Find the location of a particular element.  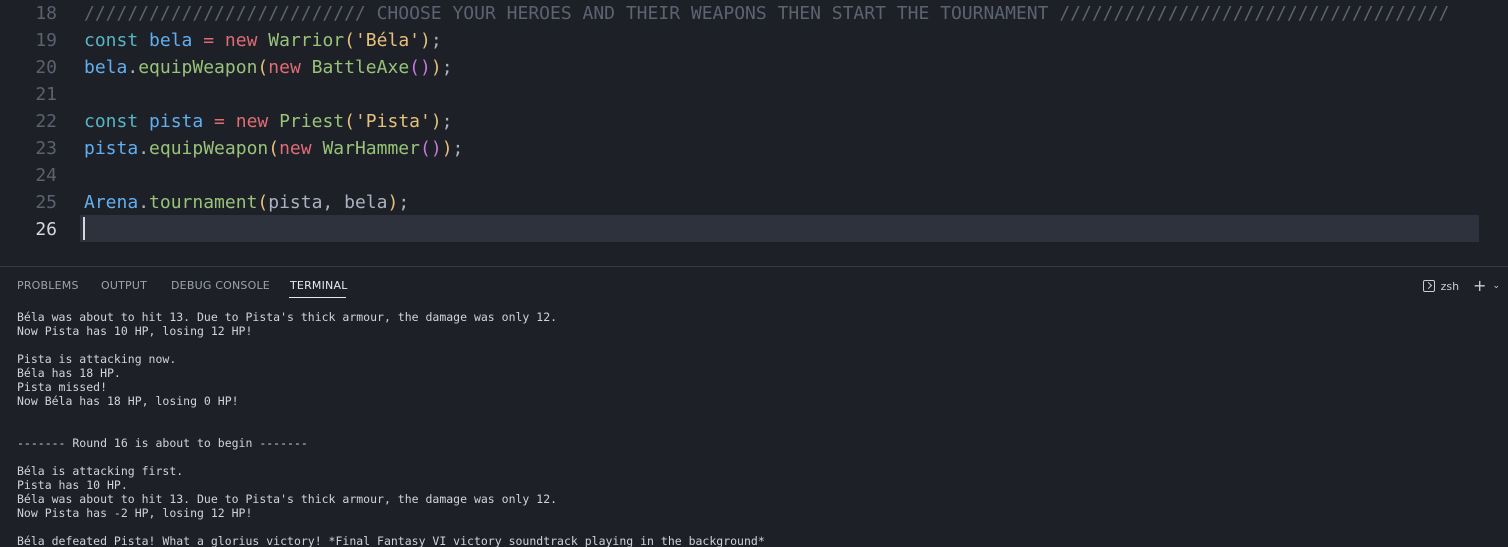

code-line: 20 bela.equipWeapon(new BattleAxe()); is located at coordinates (754, 67).